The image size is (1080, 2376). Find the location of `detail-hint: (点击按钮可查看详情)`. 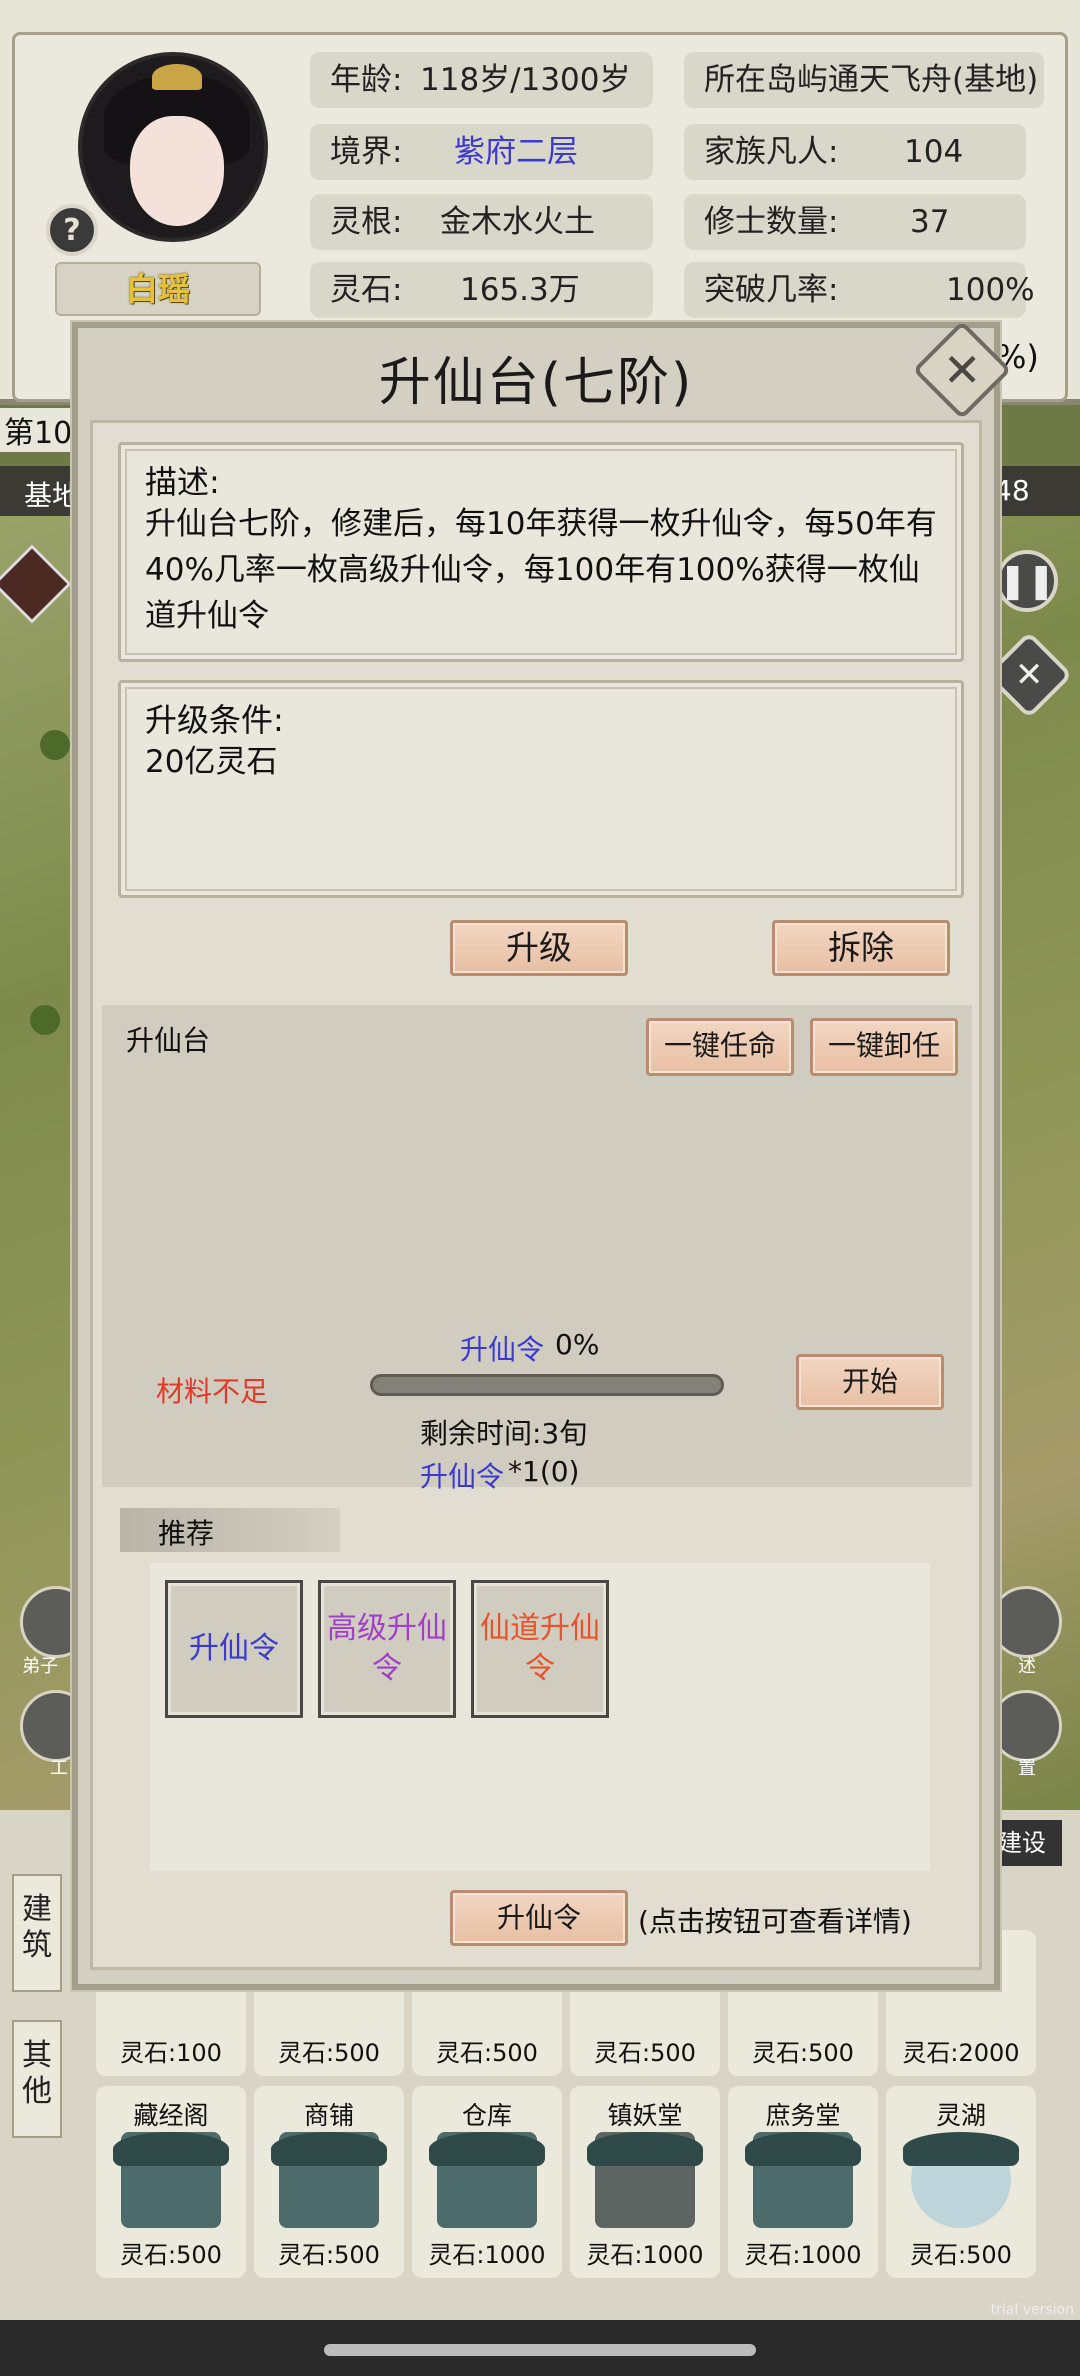

detail-hint: (点击按钮可查看详情) is located at coordinates (775, 1921).